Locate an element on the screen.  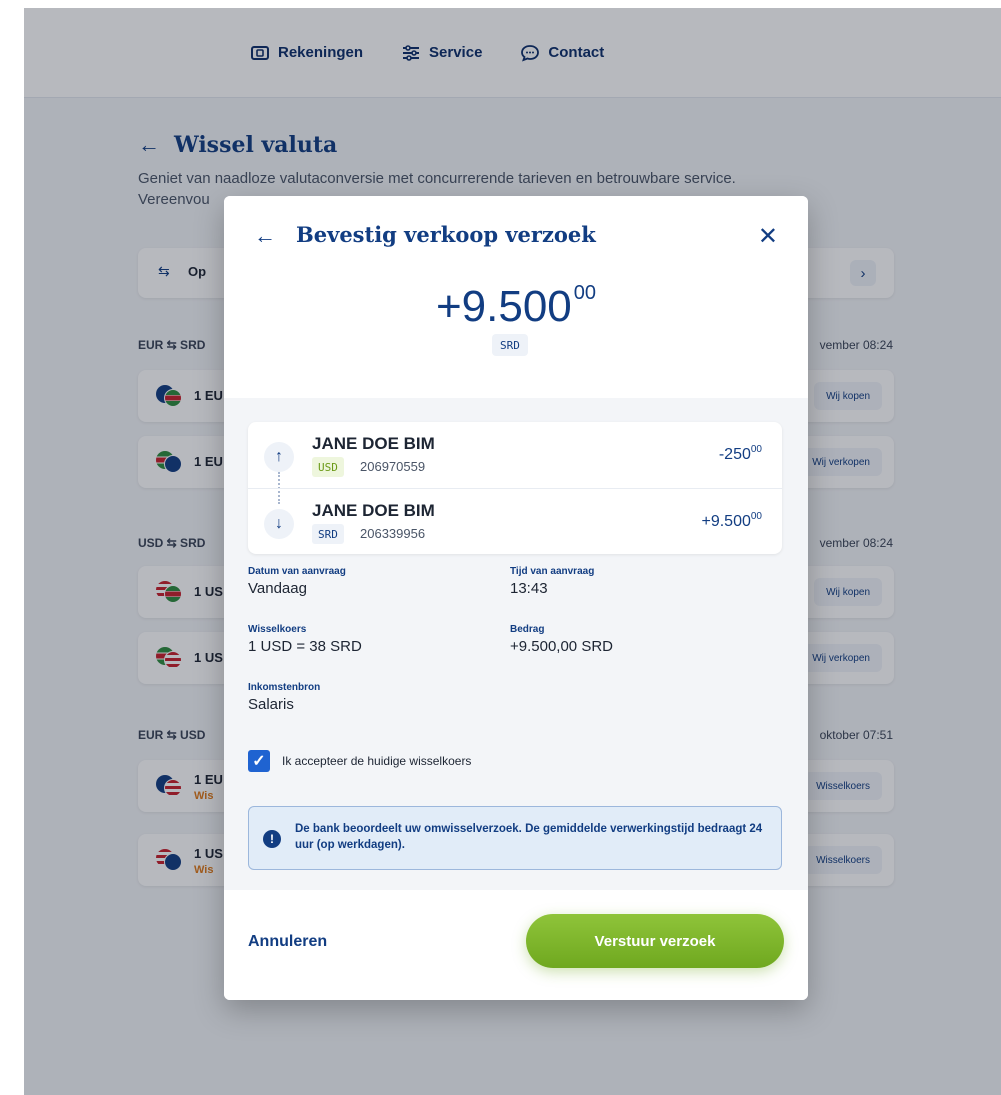
debit-amount: -25000 is located at coordinates (740, 453).